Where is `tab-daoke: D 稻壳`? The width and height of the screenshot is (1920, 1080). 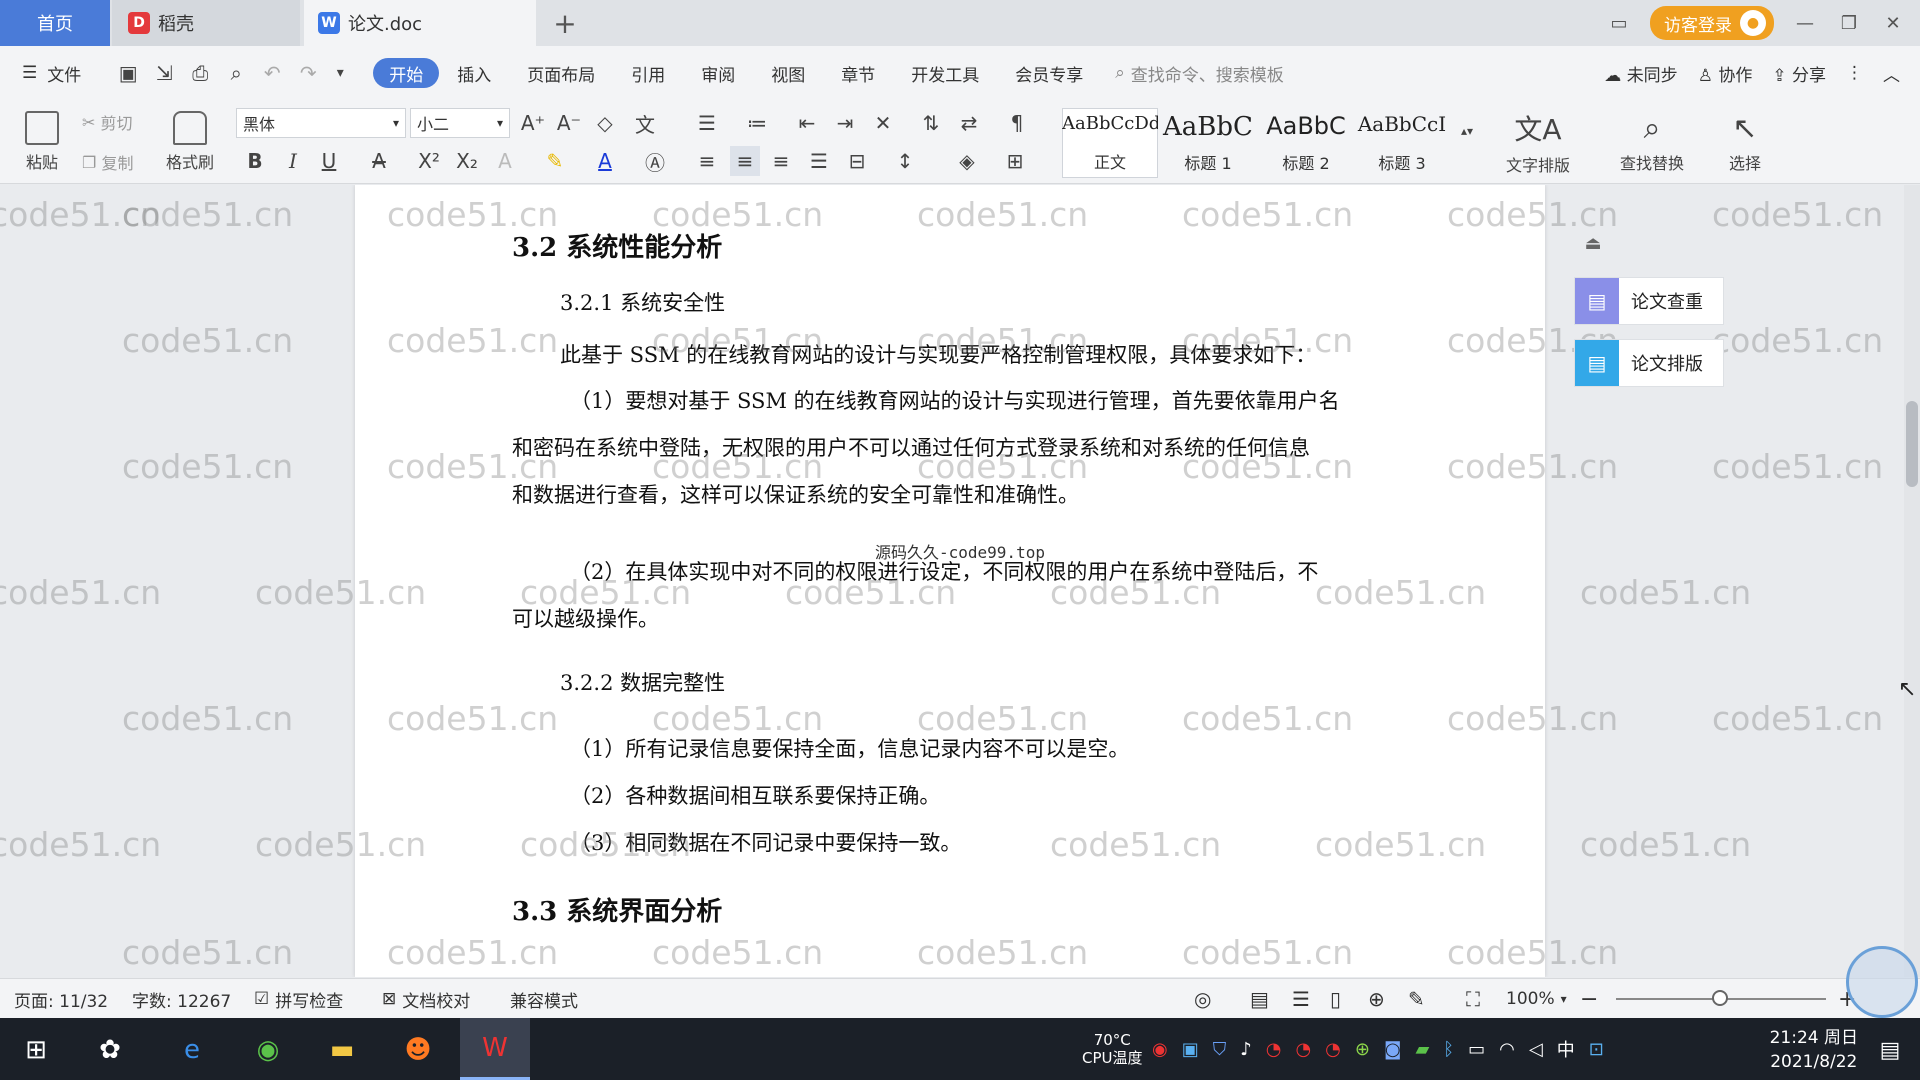 tab-daoke: D 稻壳 is located at coordinates (206, 23).